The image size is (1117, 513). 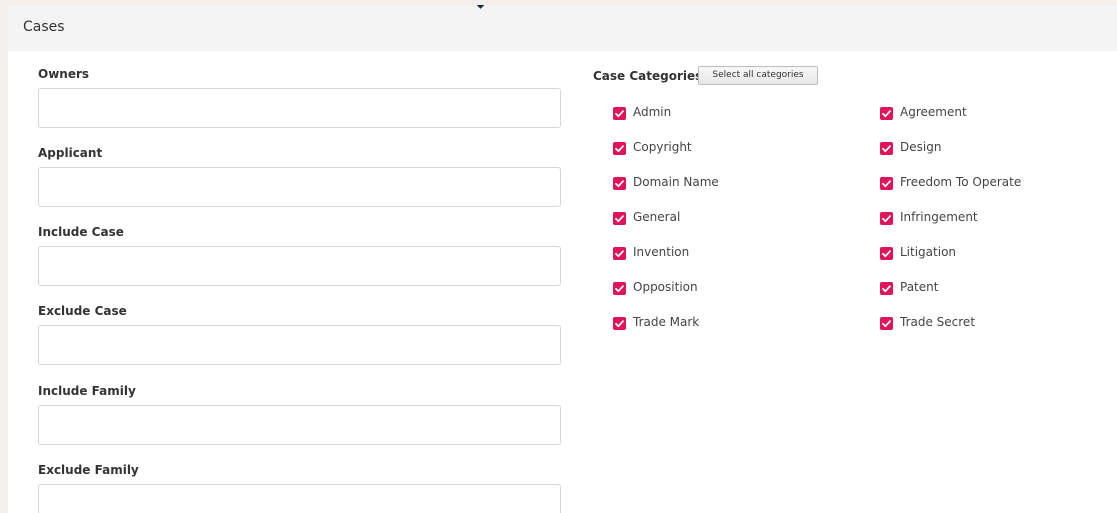 I want to click on case-categories-title: Case Categories, so click(x=648, y=76).